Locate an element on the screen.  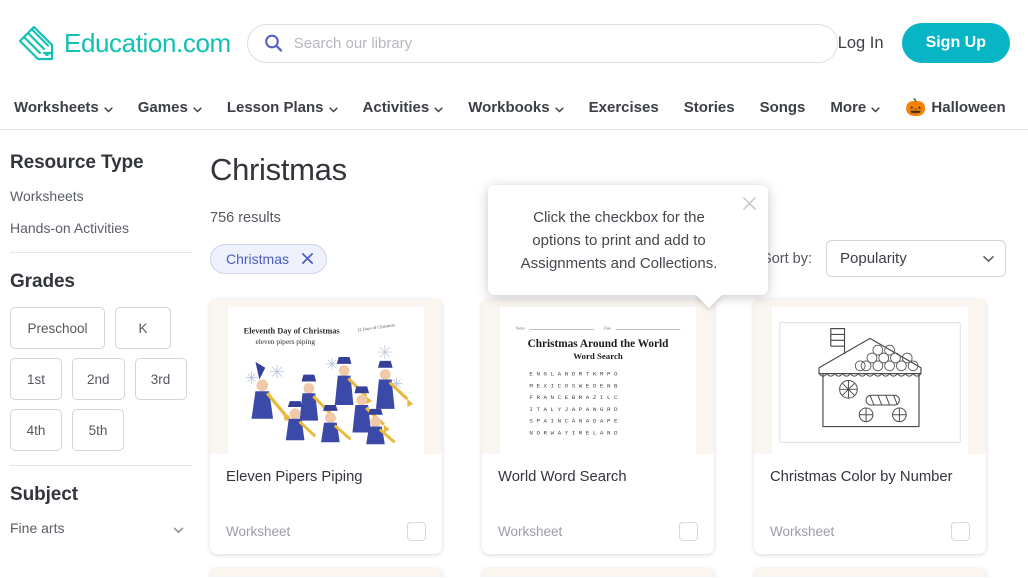
svg-text: S P A I N C A N A D A P E is located at coordinates (573, 421).